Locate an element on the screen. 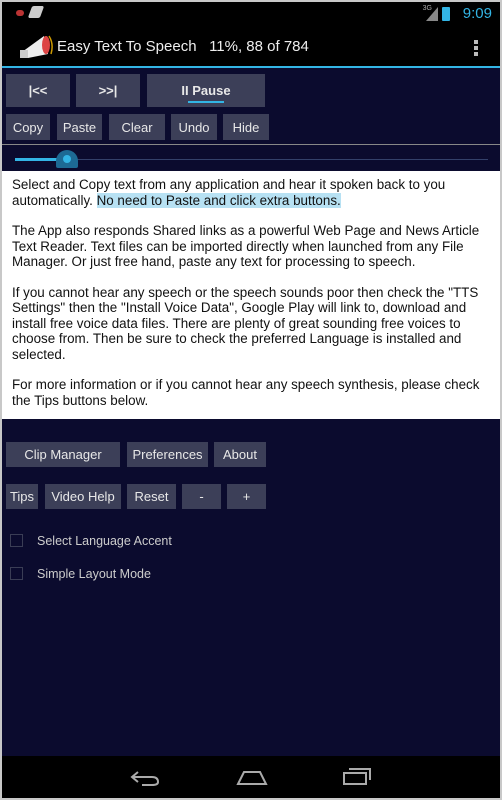  language-accent-checkbox is located at coordinates (16, 540).